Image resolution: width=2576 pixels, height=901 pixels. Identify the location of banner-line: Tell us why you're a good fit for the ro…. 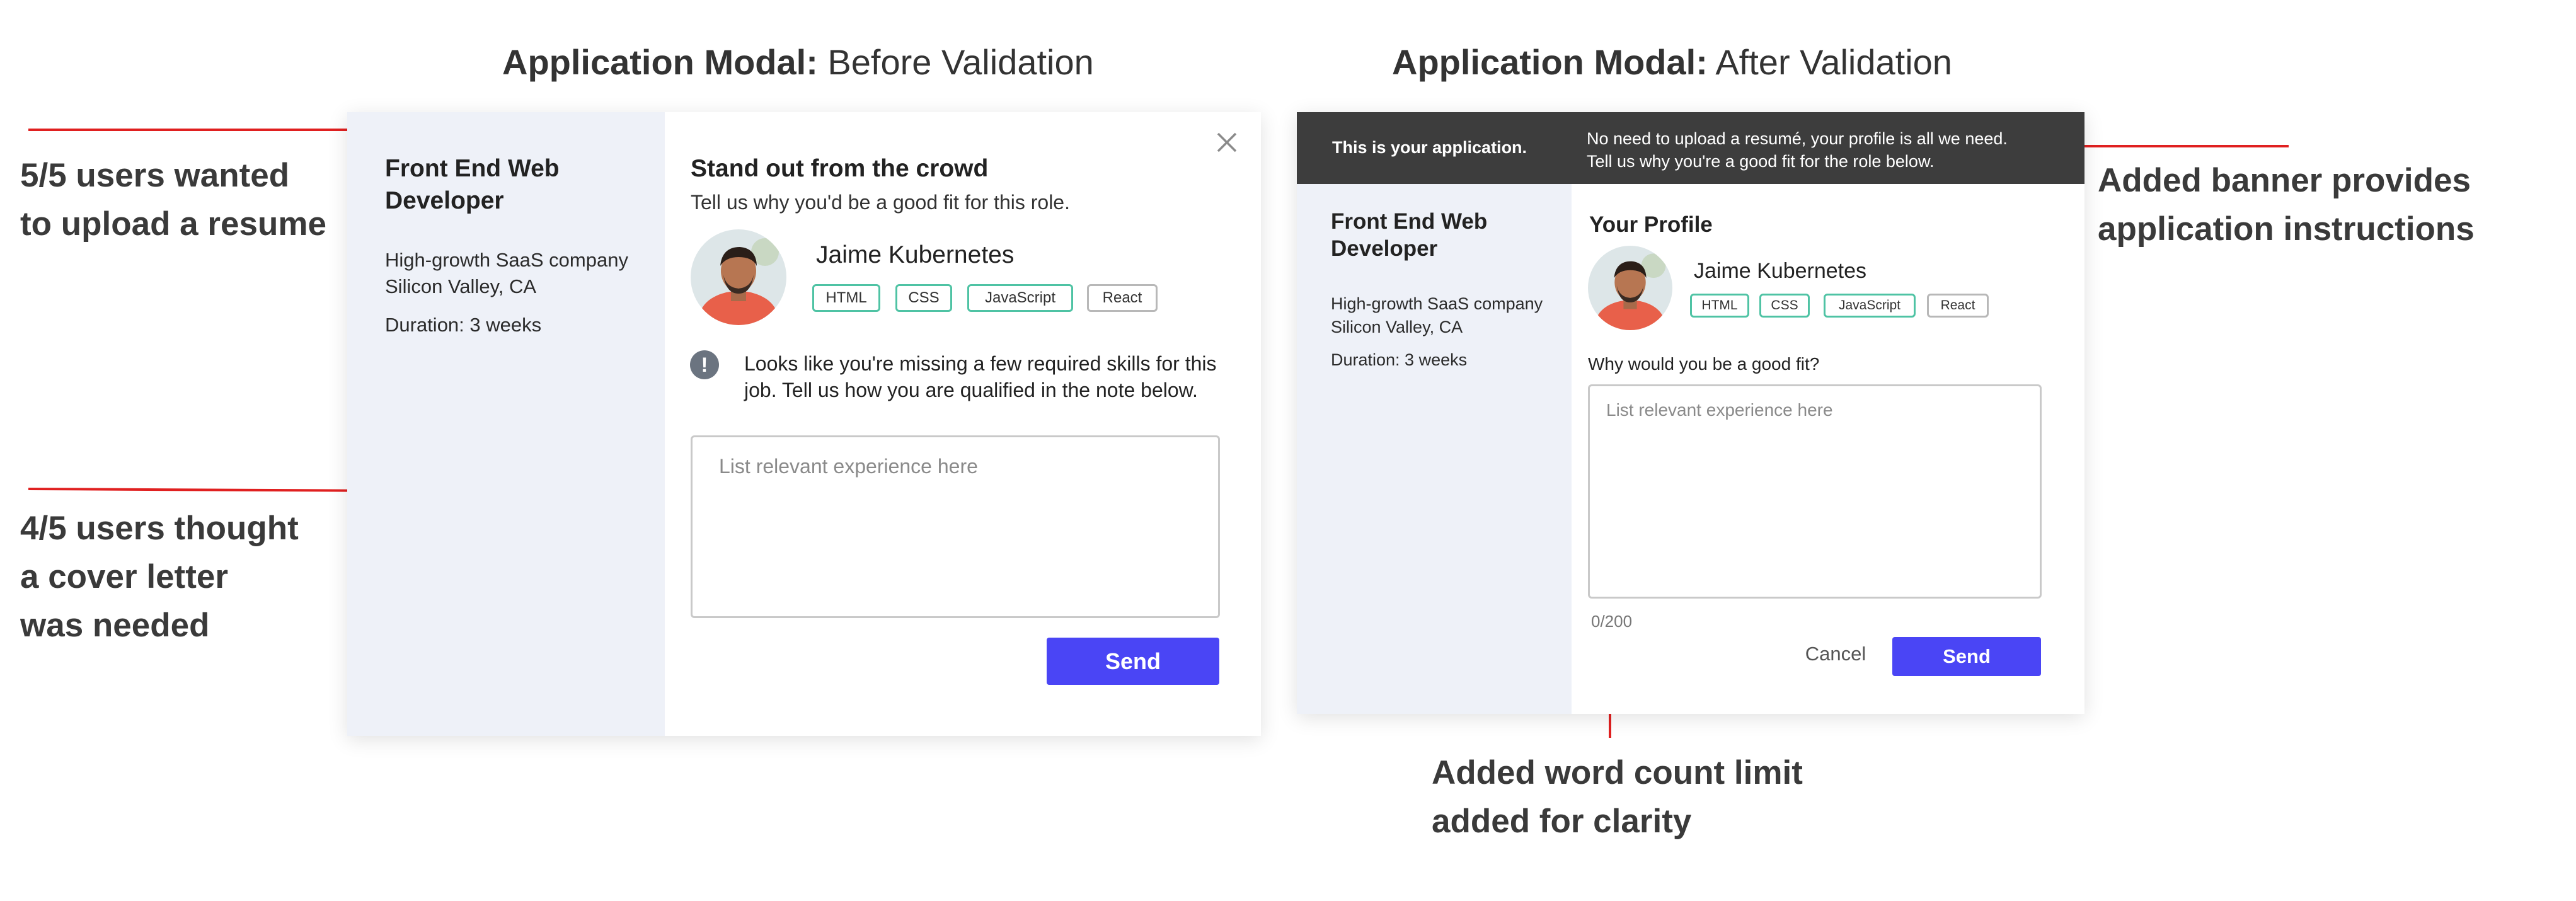
(1761, 161).